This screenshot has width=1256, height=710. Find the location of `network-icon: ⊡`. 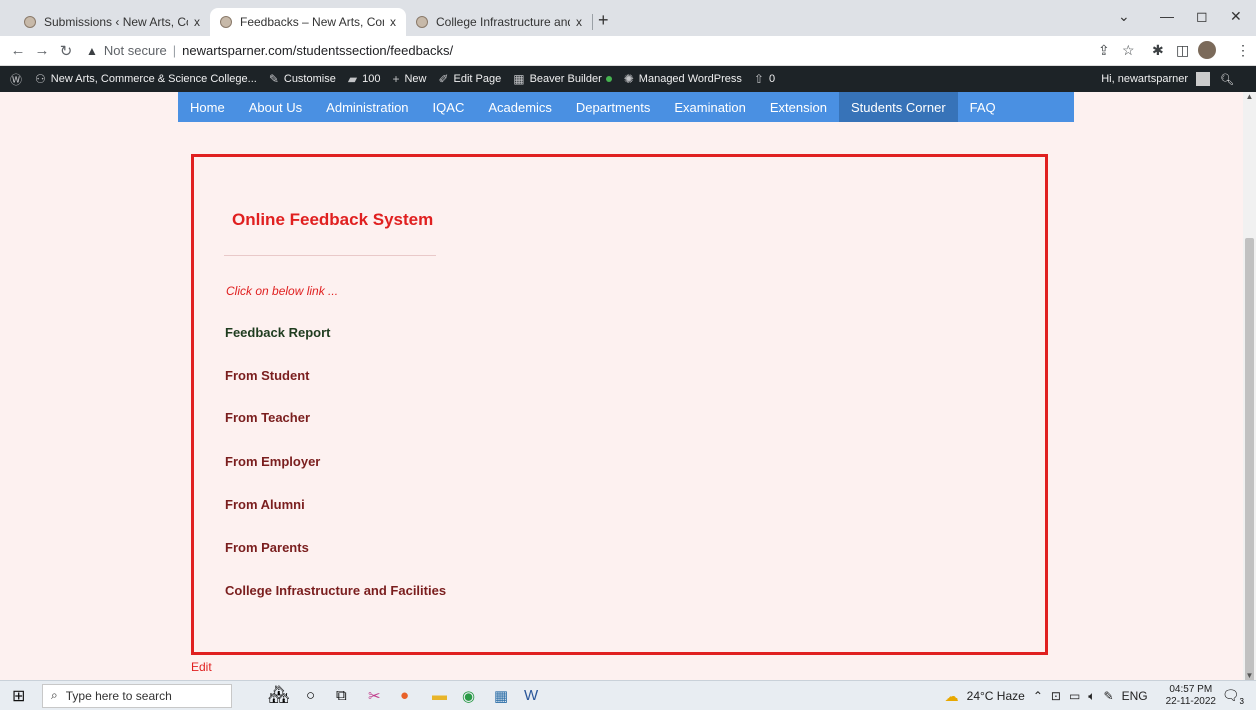

network-icon: ⊡ is located at coordinates (1056, 696).